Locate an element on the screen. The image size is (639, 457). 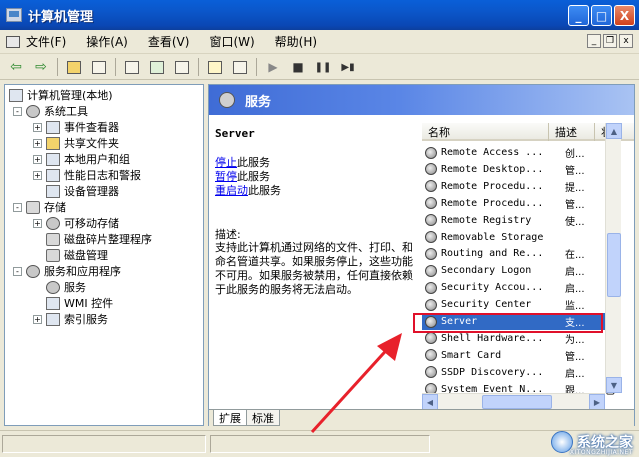
table-row: Security Accou...启...已 is located at coordinates (520, 287).